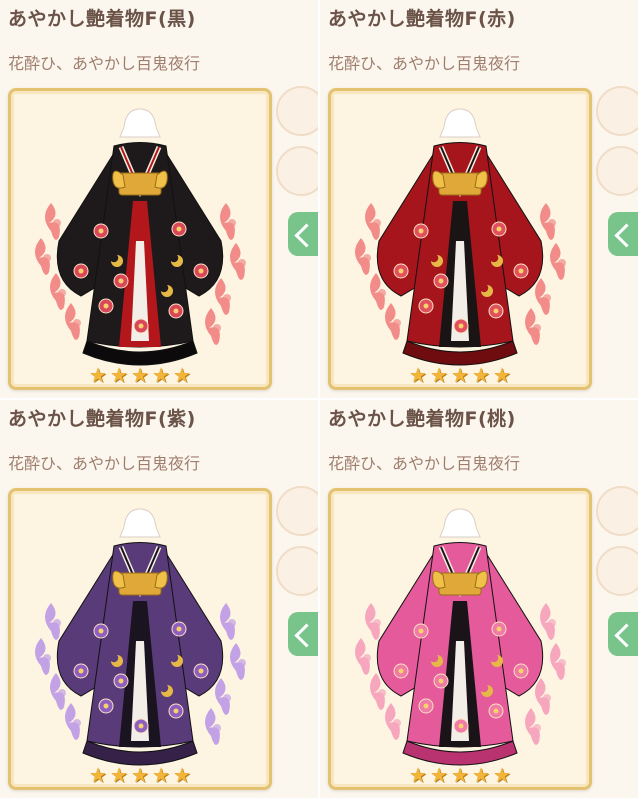 This screenshot has width=640, height=800. Describe the element at coordinates (422, 419) in the screenshot. I see `item-title: あやかし艶着物F(桃)` at that location.